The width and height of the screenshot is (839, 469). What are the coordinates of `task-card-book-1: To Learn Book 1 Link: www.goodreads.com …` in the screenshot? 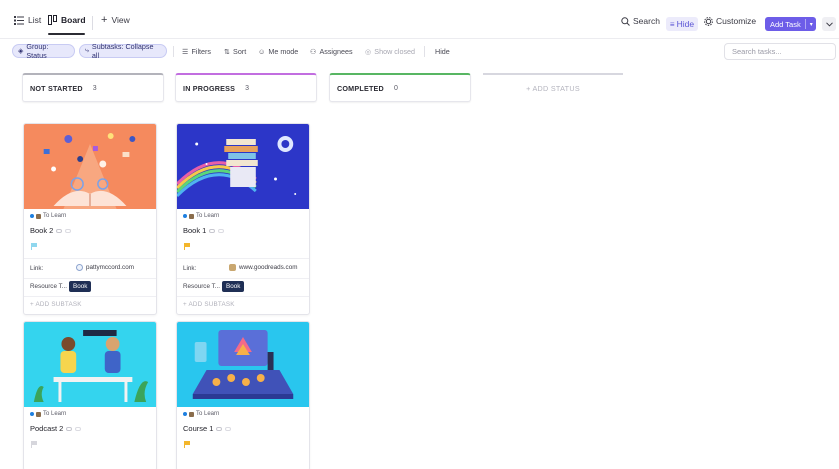 It's located at (243, 219).